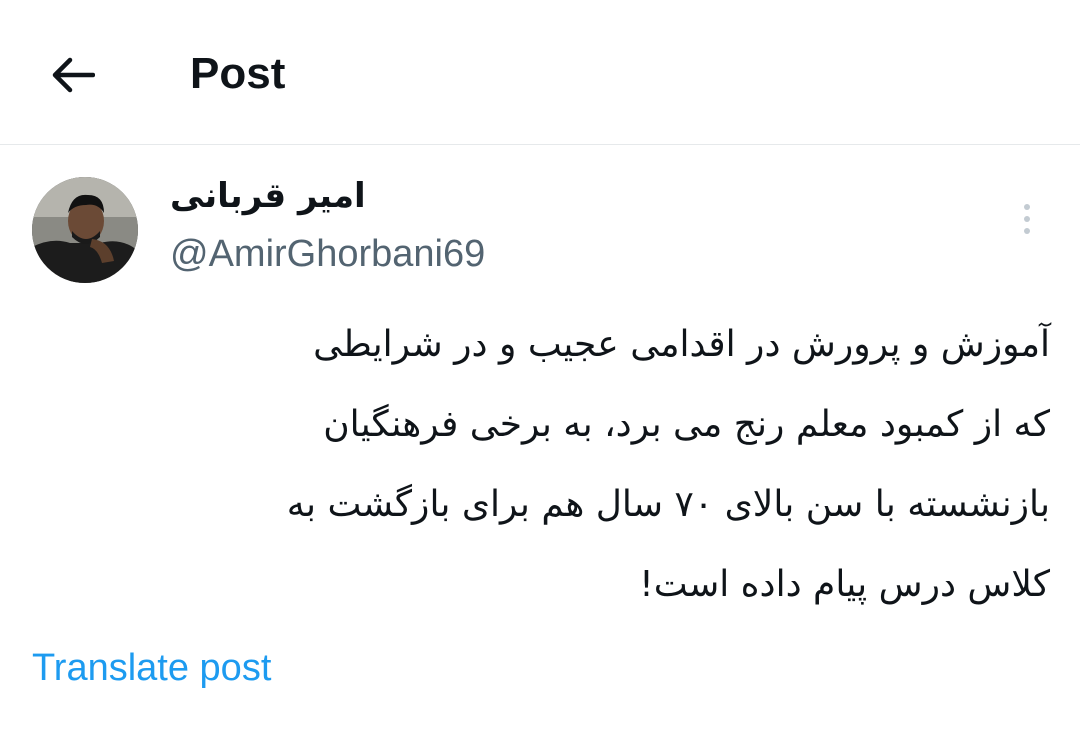  I want to click on more-options-button, so click(1027, 219).